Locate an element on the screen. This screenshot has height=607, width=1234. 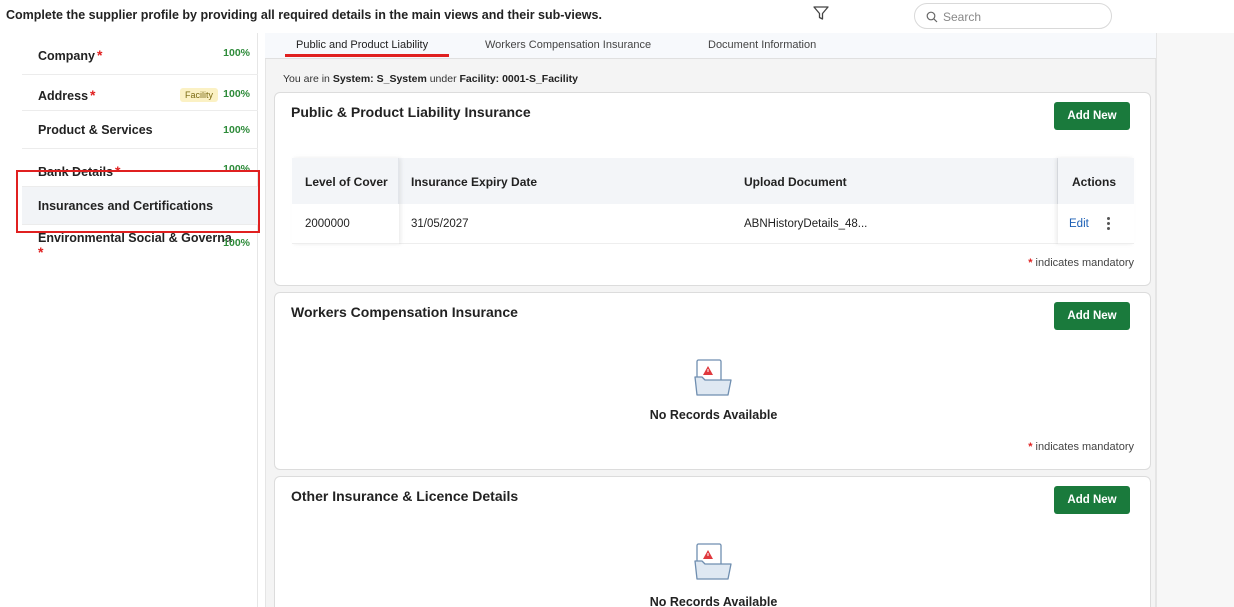
tab-document-information: Document Information is located at coordinates (762, 45).